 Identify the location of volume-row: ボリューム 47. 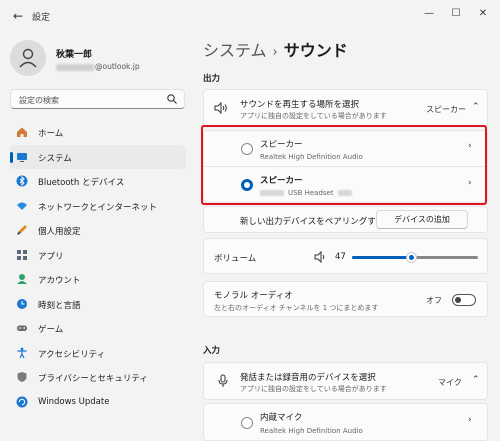
(345, 256).